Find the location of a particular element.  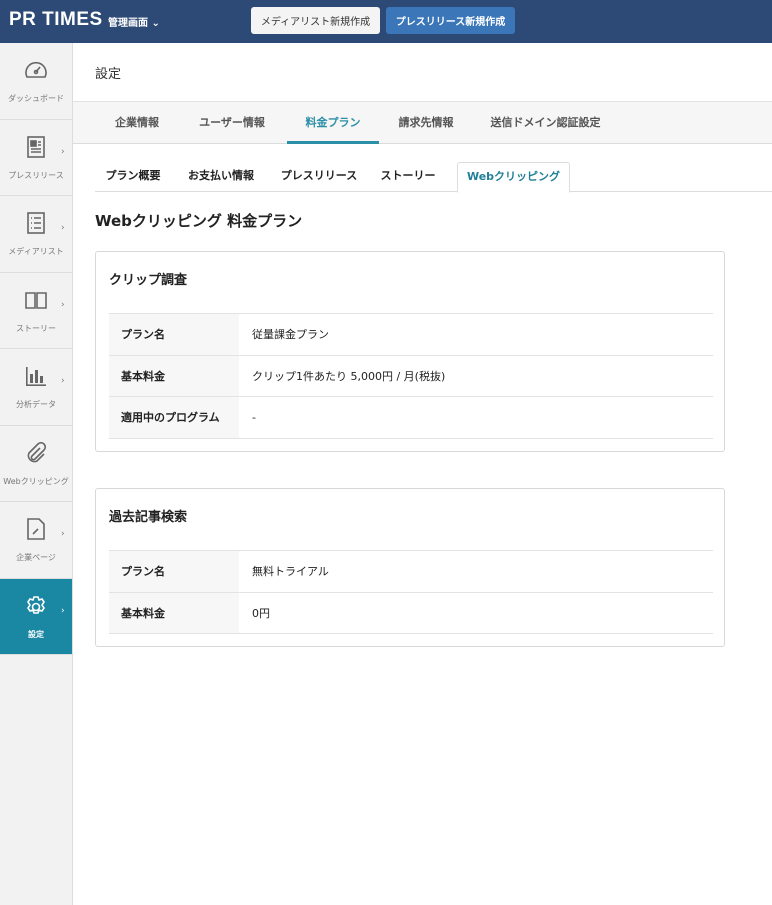

subtab-web-clipping: Webクリッピング is located at coordinates (513, 177).